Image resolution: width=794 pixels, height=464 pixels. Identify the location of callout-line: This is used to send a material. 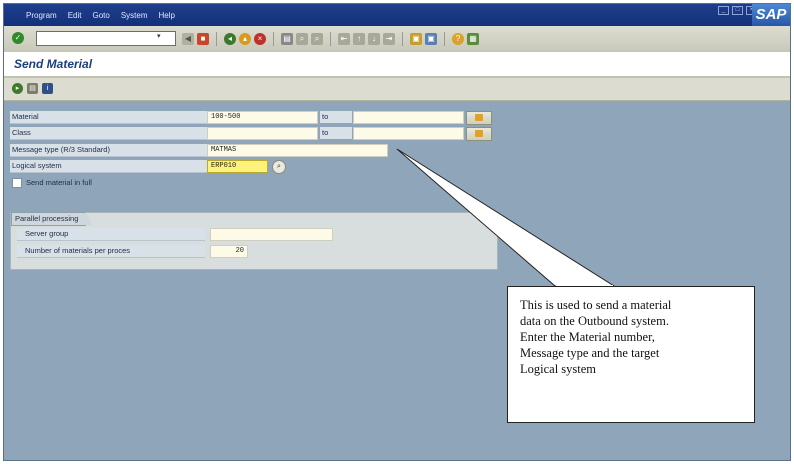
(596, 305).